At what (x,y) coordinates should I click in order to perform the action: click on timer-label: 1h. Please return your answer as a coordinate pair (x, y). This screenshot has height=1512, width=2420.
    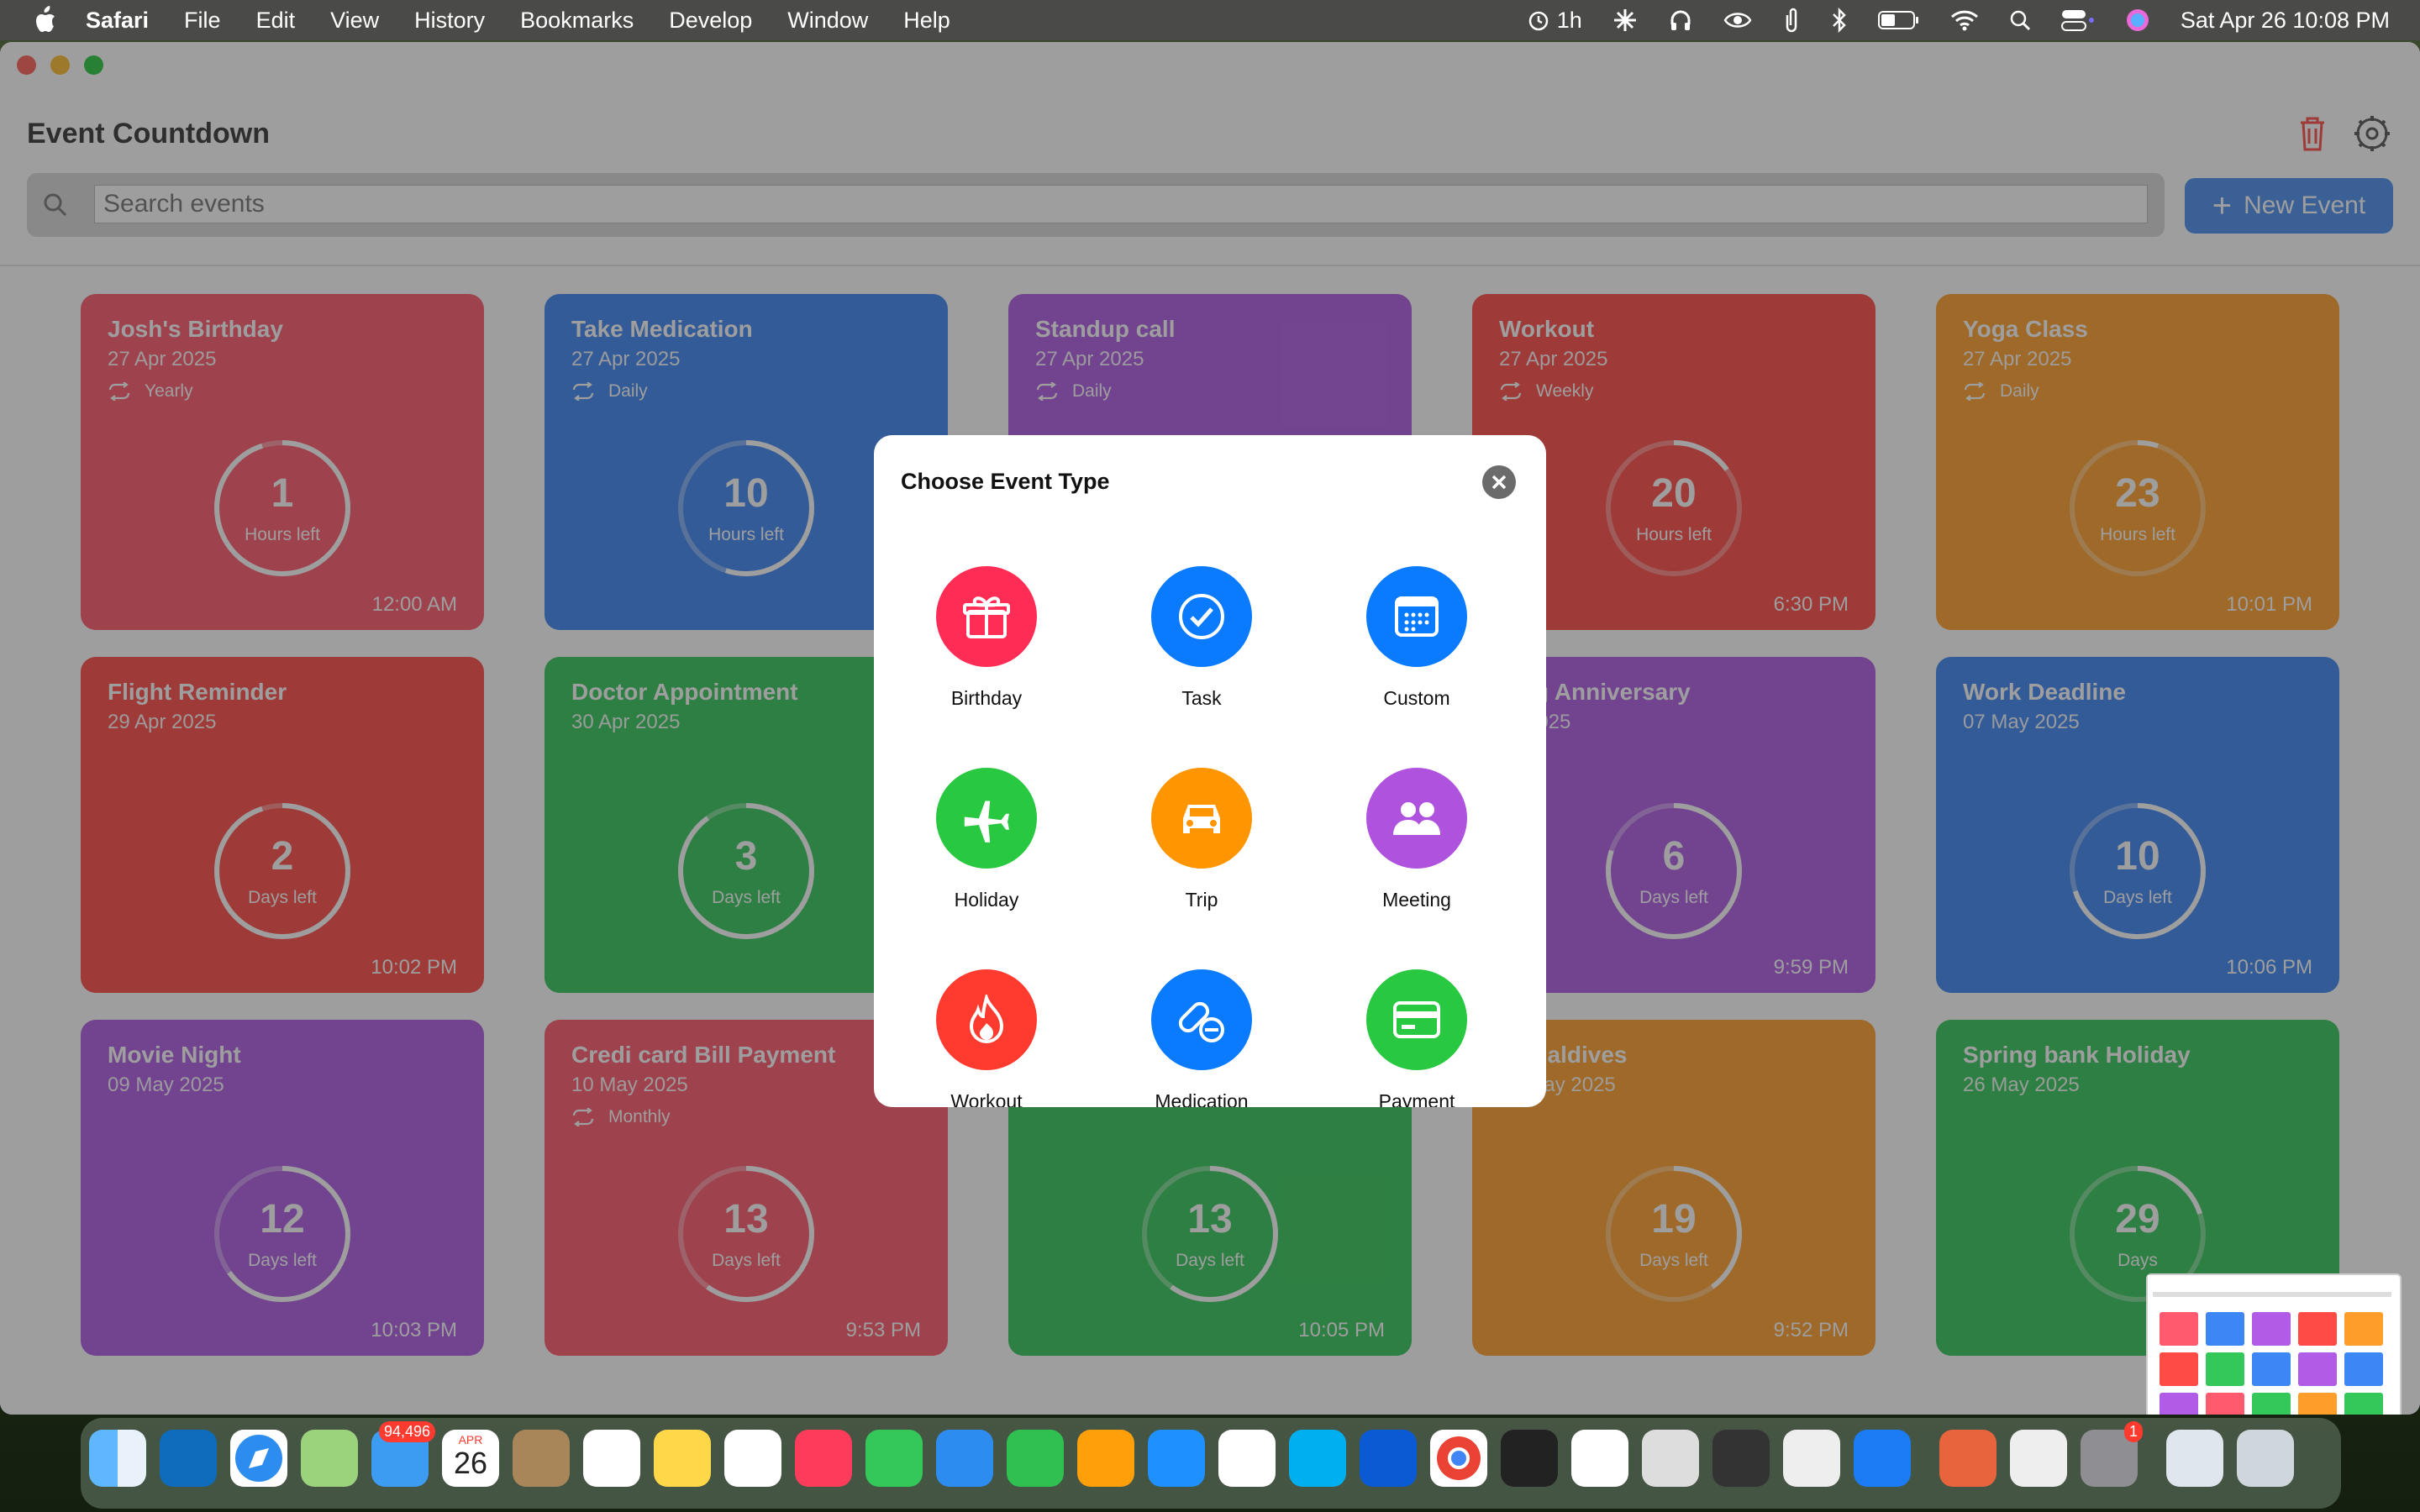
    Looking at the image, I should click on (1569, 20).